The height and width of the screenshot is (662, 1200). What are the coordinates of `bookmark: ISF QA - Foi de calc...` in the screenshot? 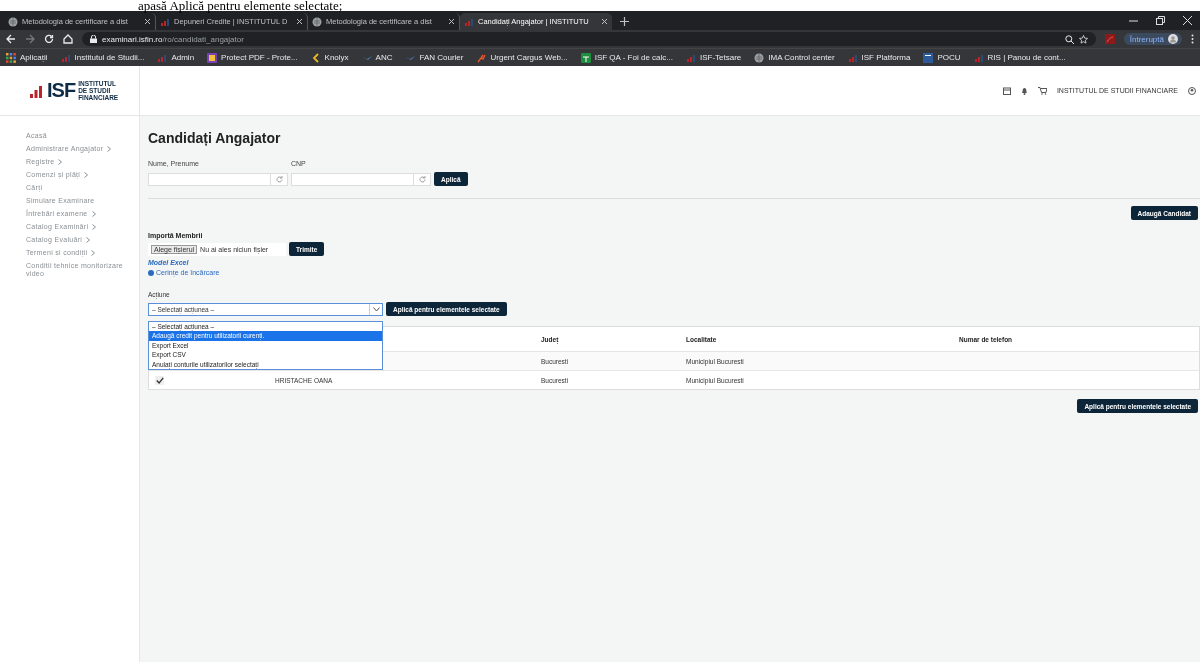 It's located at (626, 57).